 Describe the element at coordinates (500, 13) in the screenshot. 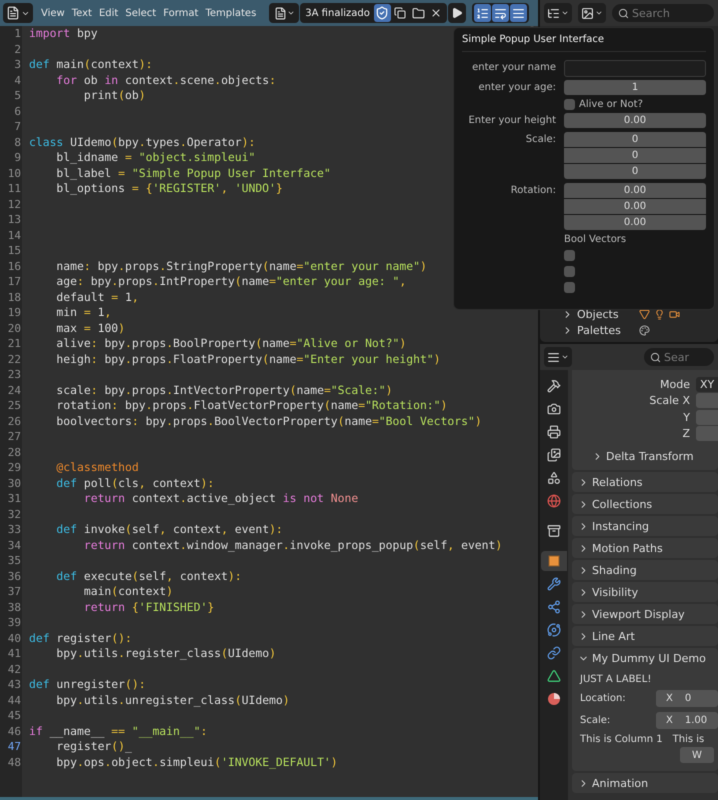

I see `wrap-button` at that location.